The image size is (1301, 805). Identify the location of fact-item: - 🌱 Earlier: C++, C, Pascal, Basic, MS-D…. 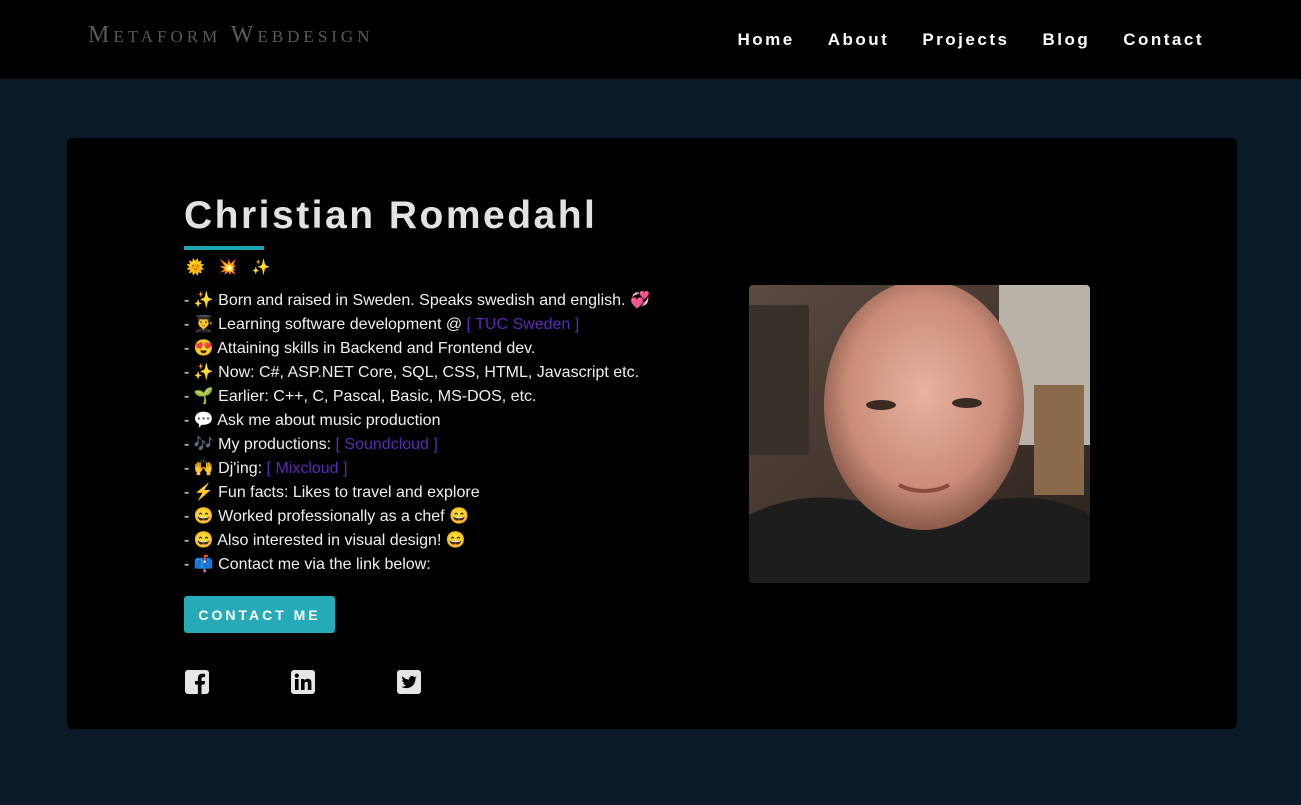
(360, 396).